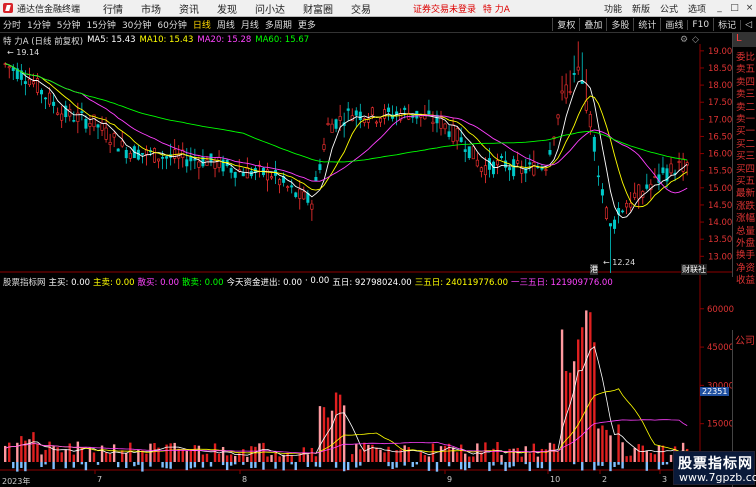  I want to click on side-tab-18: 收益, so click(744, 278).